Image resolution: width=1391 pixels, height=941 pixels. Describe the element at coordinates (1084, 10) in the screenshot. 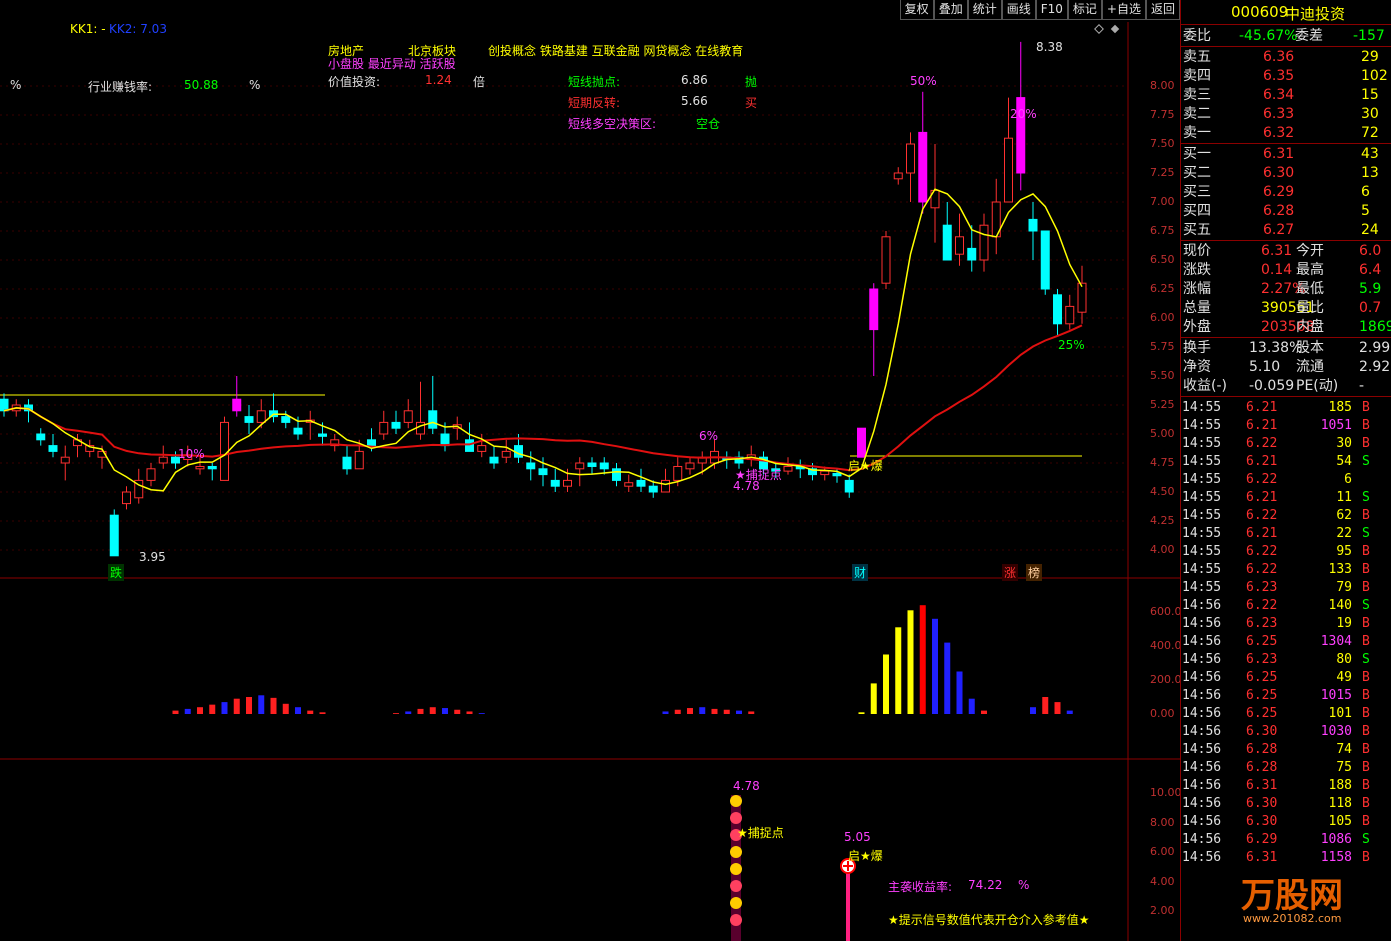

I see `toolbar-mark-button: 标记` at that location.